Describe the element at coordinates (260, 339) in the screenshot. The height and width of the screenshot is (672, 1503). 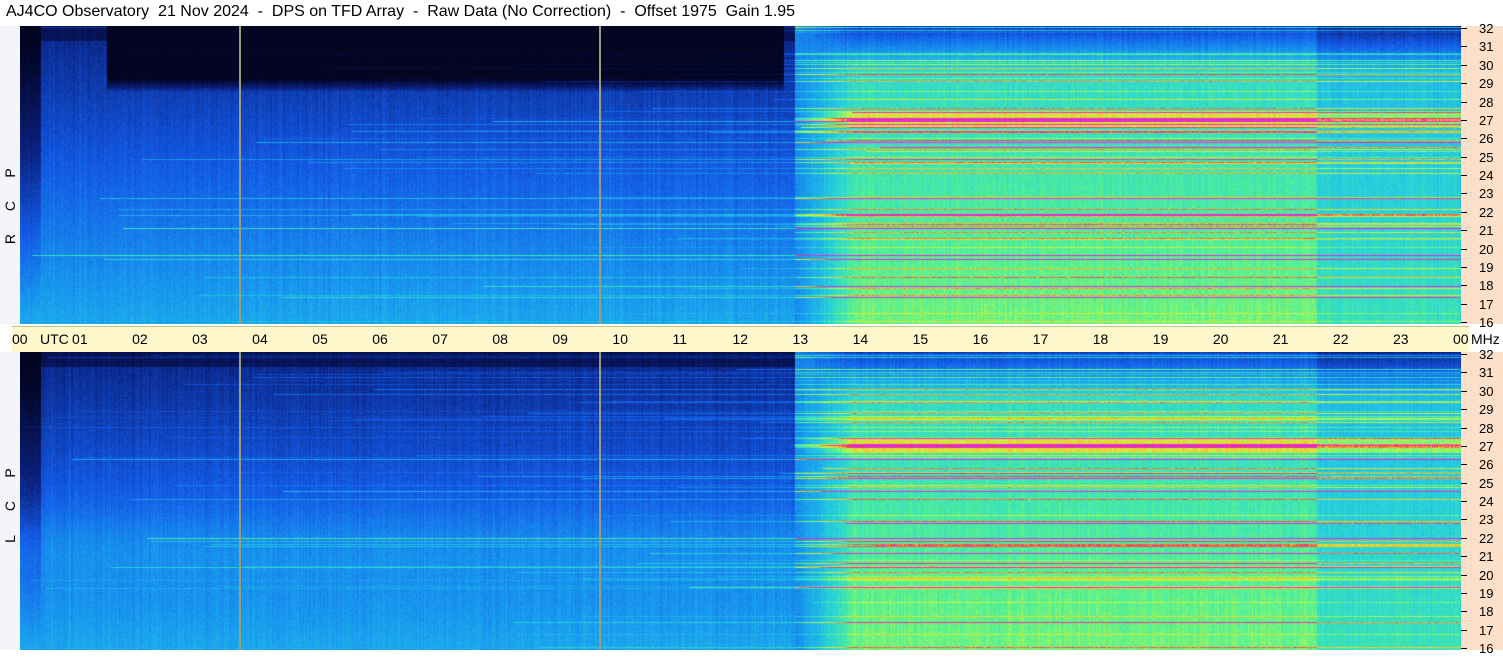
I see `time-tick-label: 04` at that location.